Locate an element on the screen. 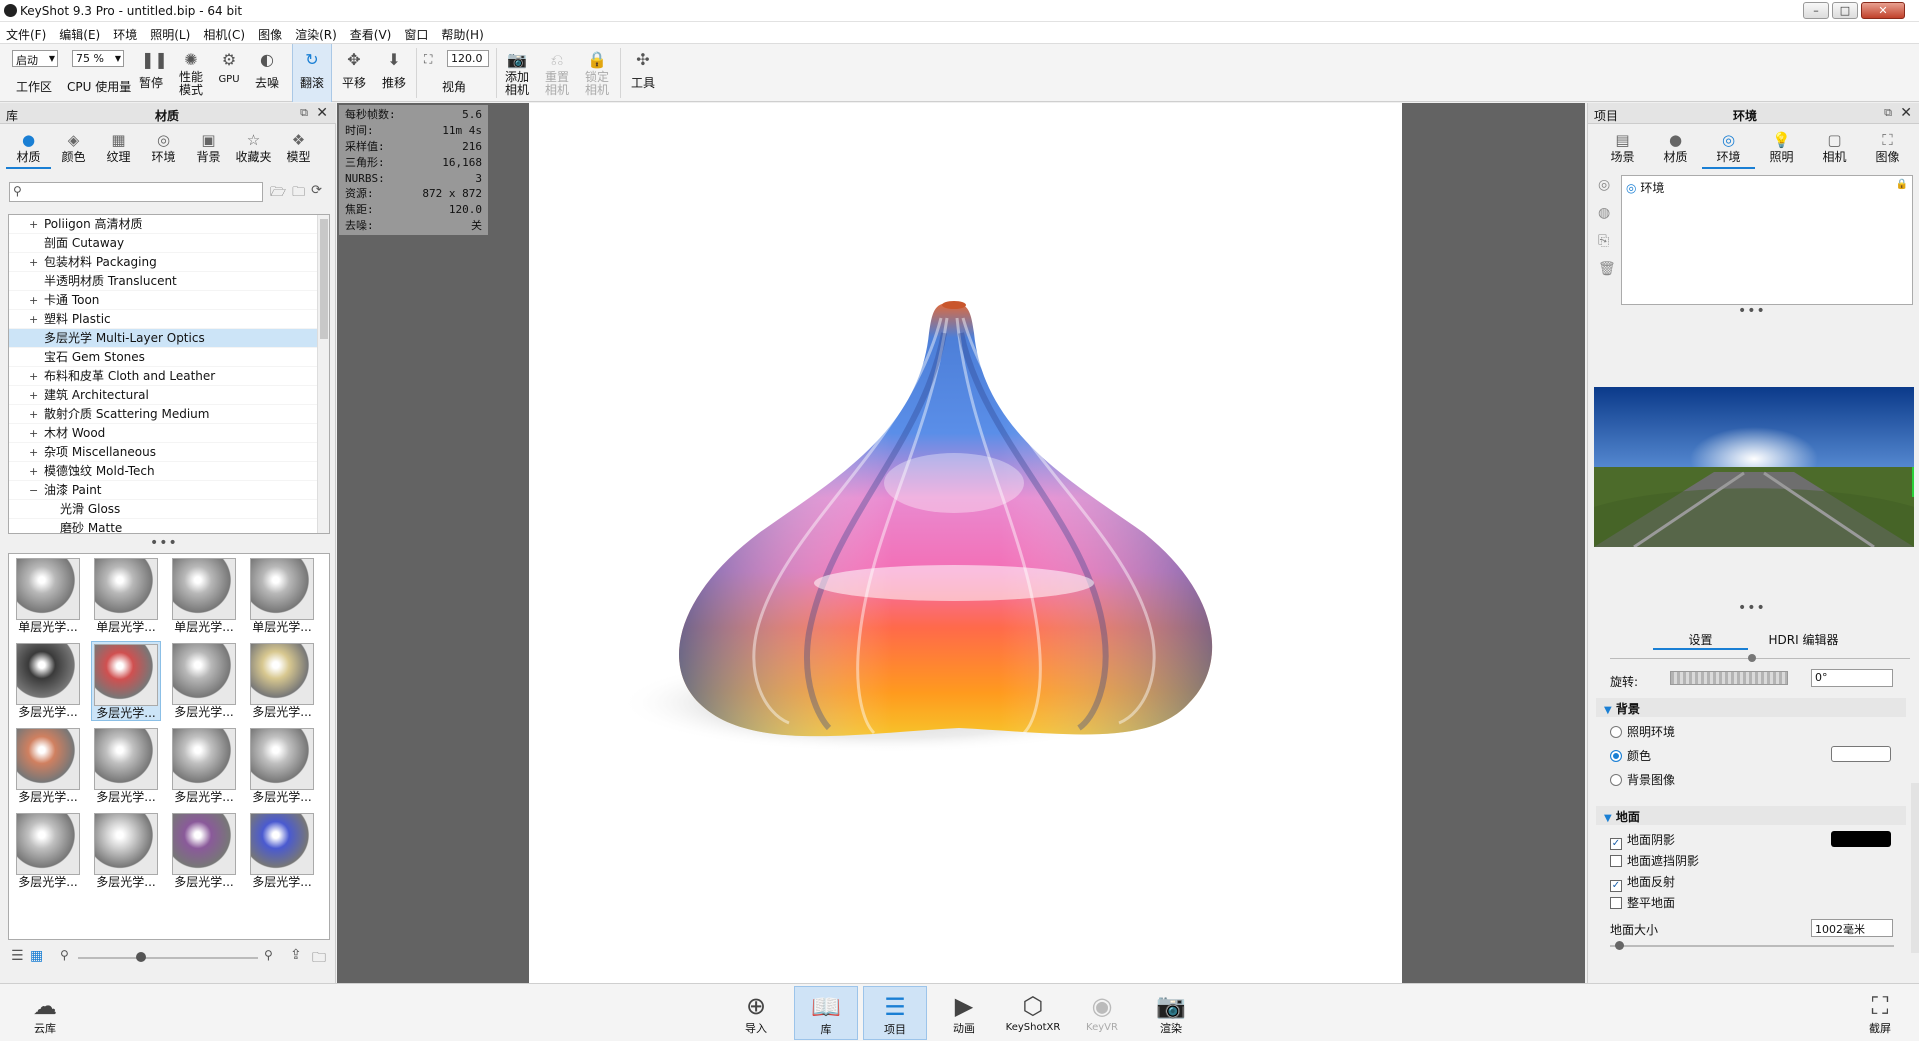 The width and height of the screenshot is (1919, 1041). tree-item: 磨砂 Matte is located at coordinates (169, 526).